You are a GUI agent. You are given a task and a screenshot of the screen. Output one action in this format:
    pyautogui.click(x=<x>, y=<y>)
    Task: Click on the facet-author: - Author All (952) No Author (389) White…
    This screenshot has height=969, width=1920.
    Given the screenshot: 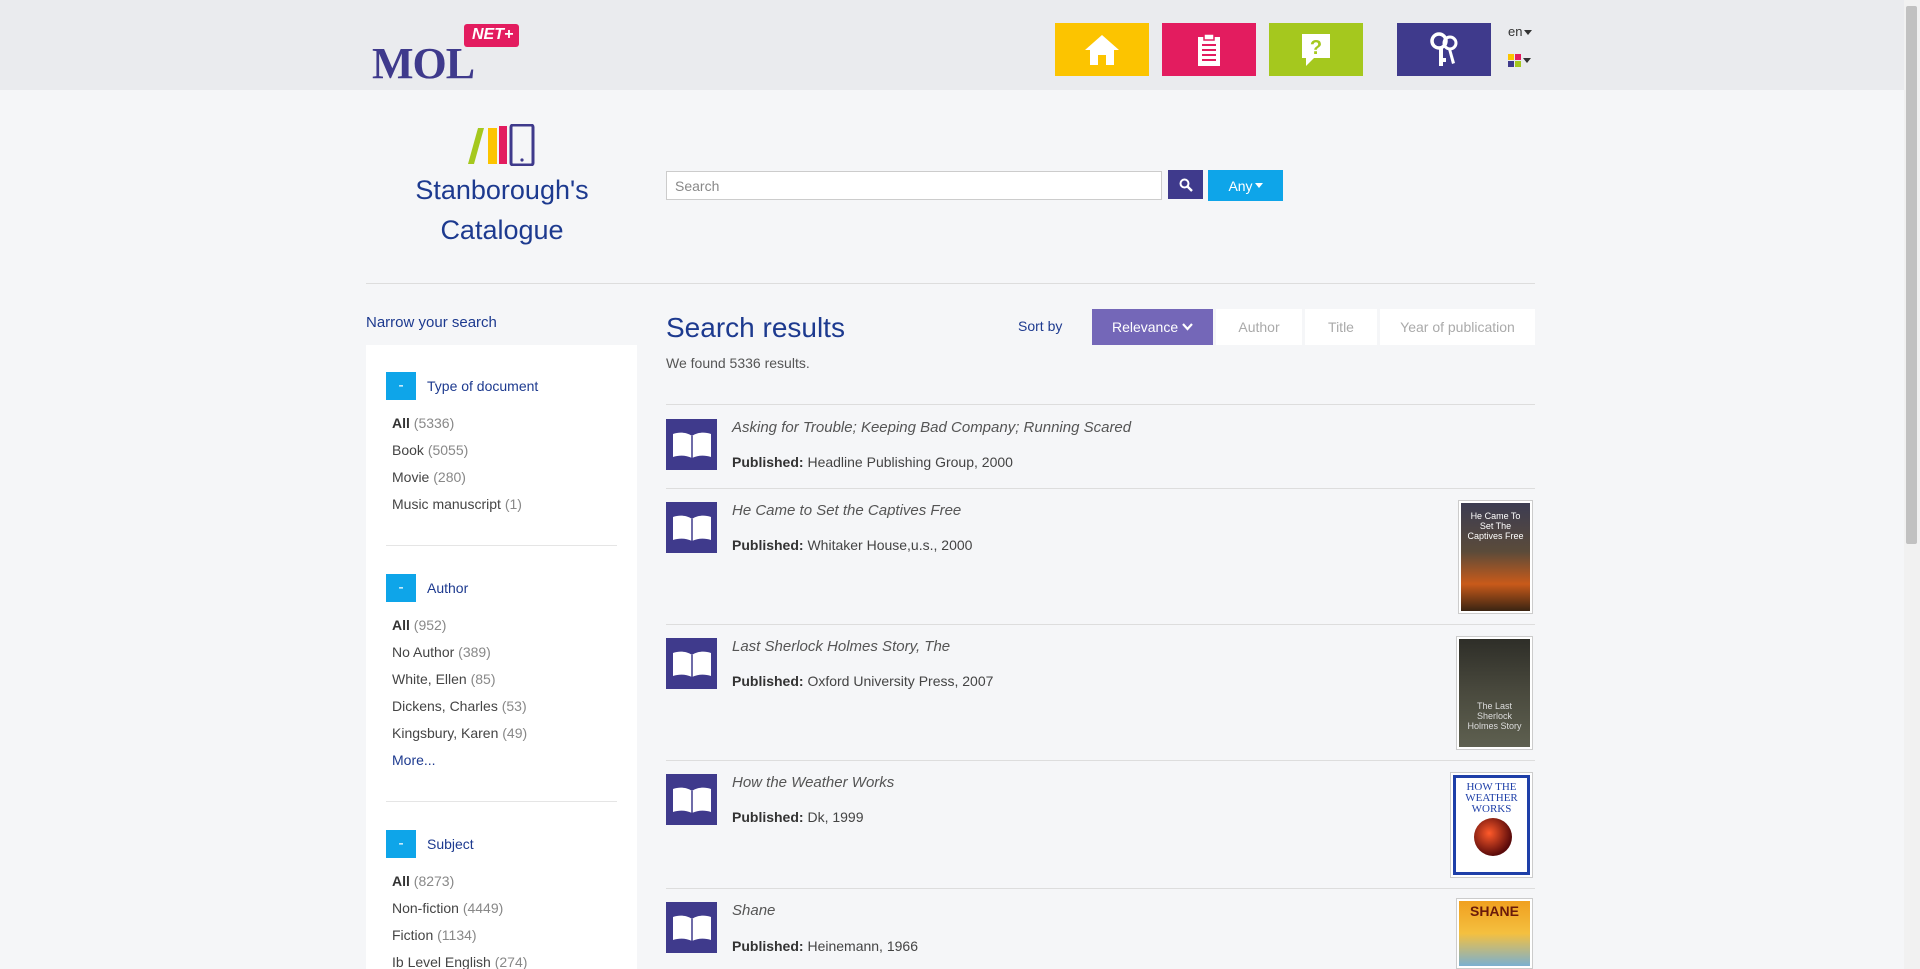 What is the action you would take?
    pyautogui.click(x=501, y=674)
    